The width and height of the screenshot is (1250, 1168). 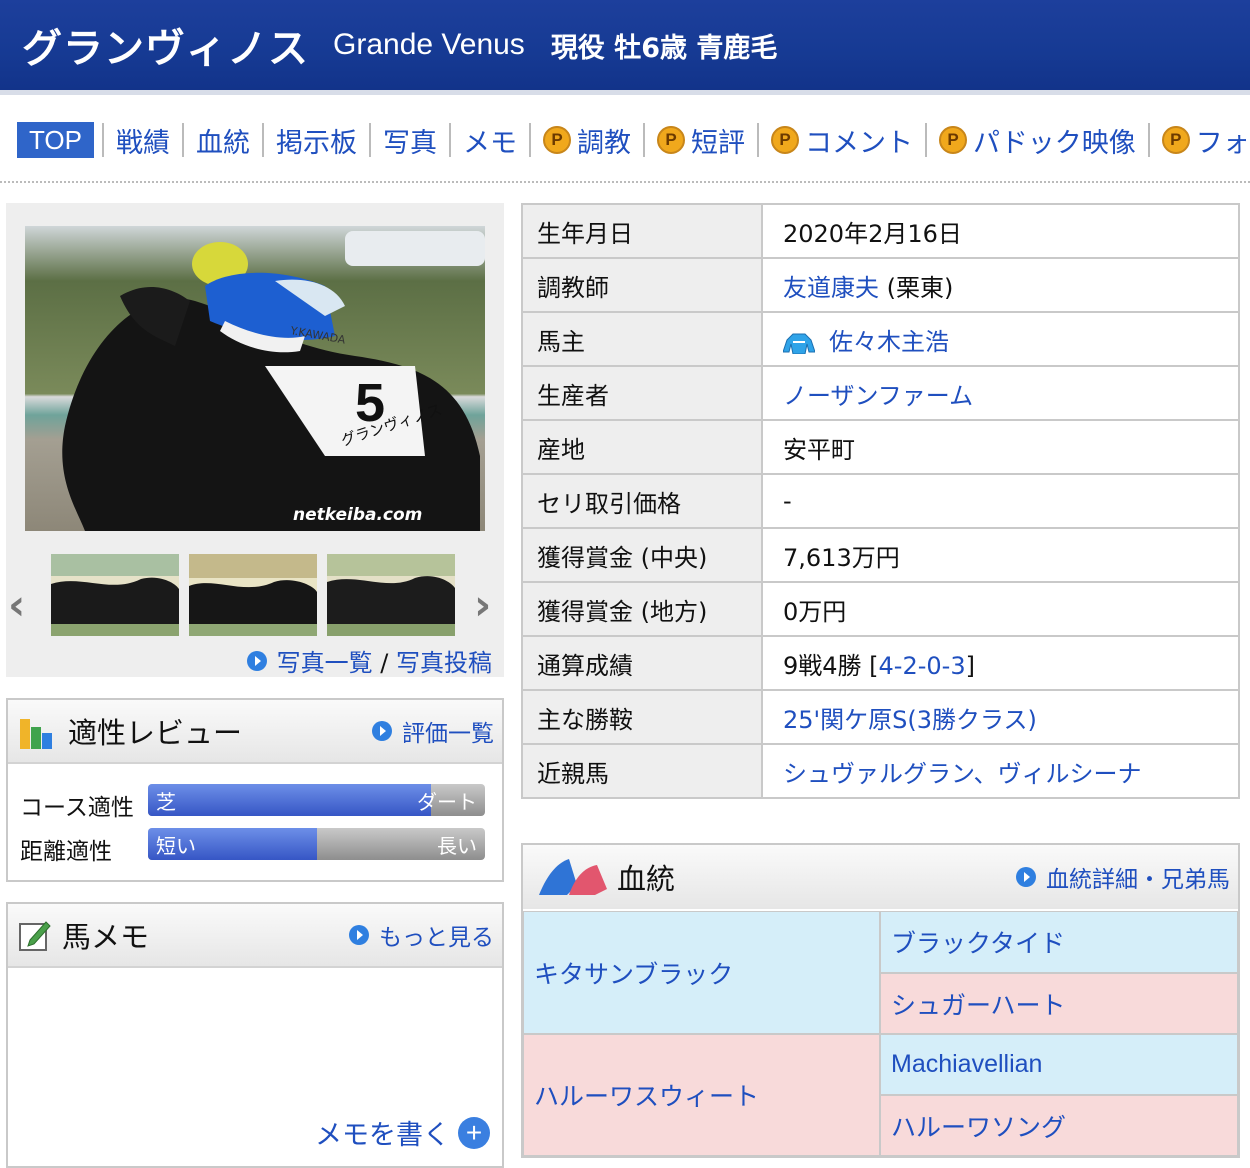 I want to click on owner-cell: 佐々木主浩, so click(x=1000, y=339).